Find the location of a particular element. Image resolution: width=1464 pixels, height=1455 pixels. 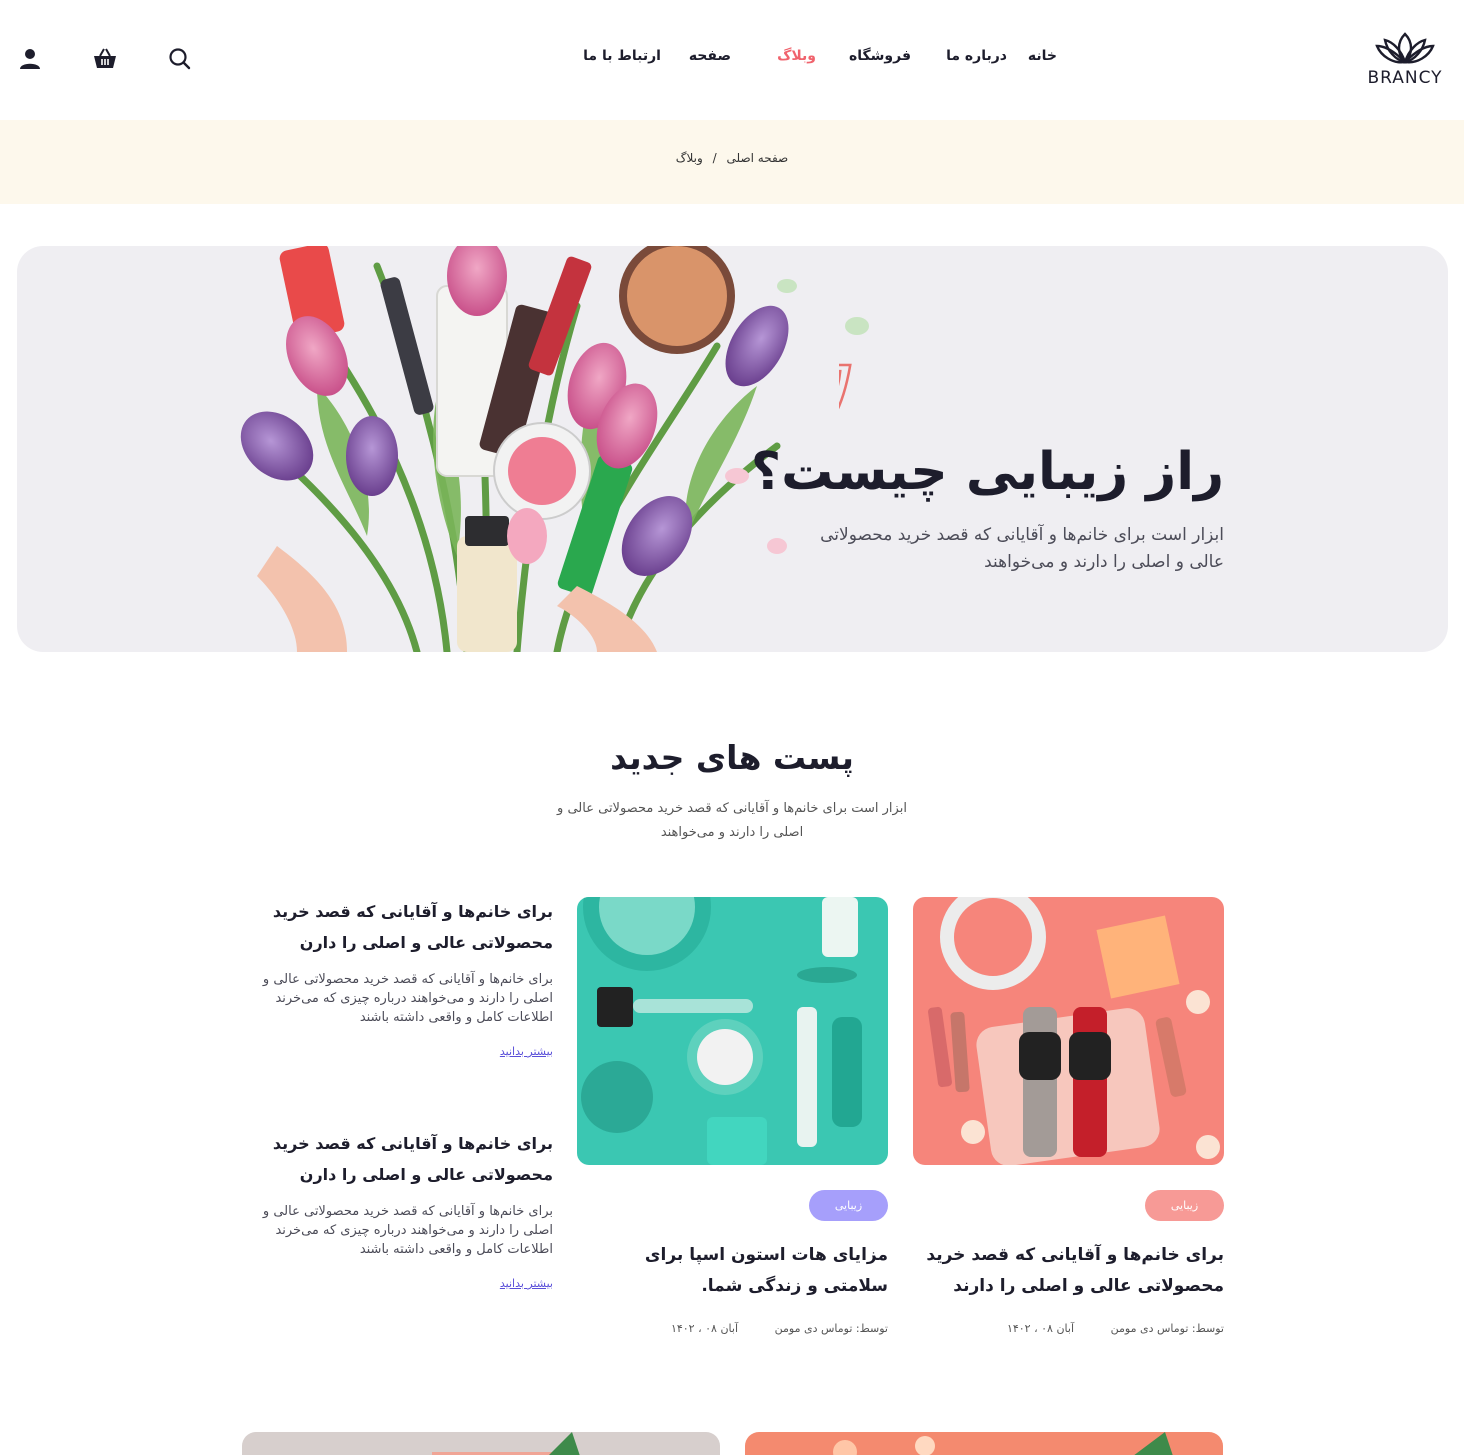

cart-icon is located at coordinates (105, 59).